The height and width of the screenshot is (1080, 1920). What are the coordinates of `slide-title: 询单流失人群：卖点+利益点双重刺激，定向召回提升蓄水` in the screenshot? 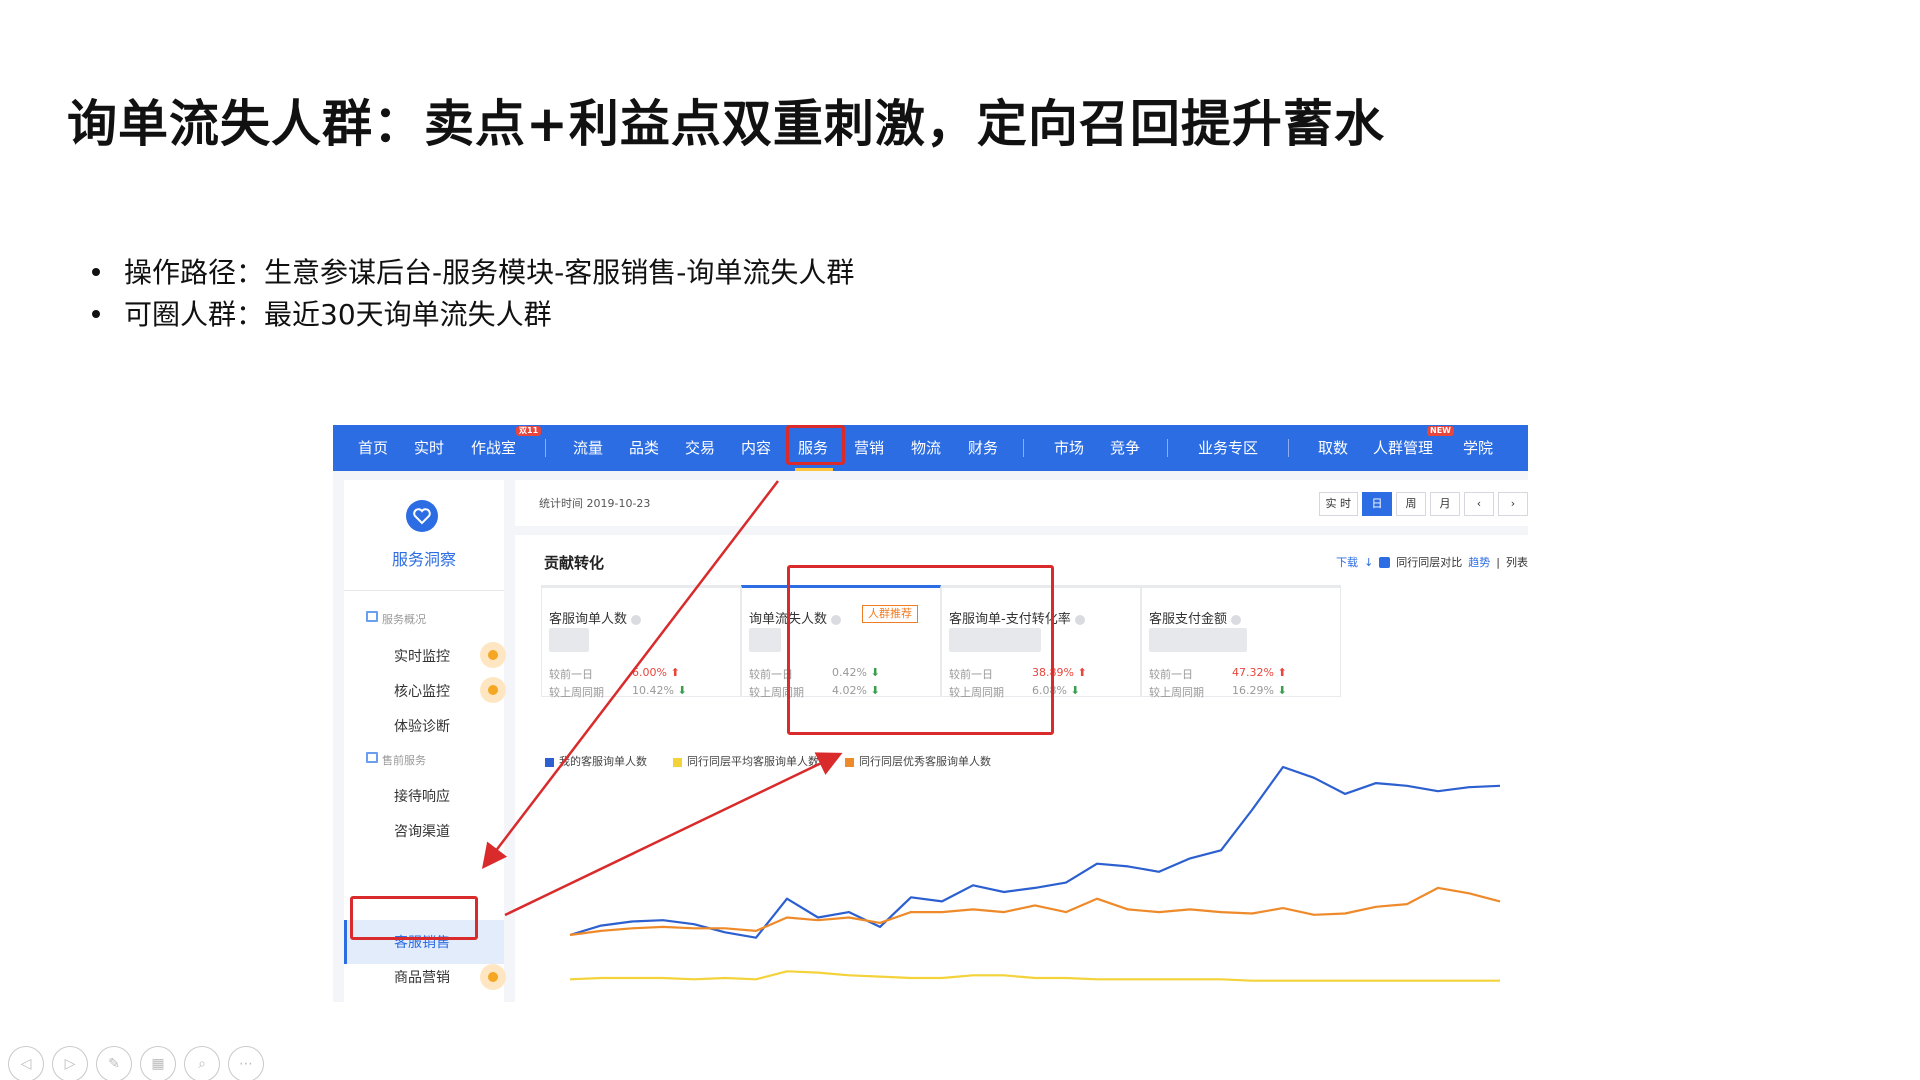 It's located at (726, 124).